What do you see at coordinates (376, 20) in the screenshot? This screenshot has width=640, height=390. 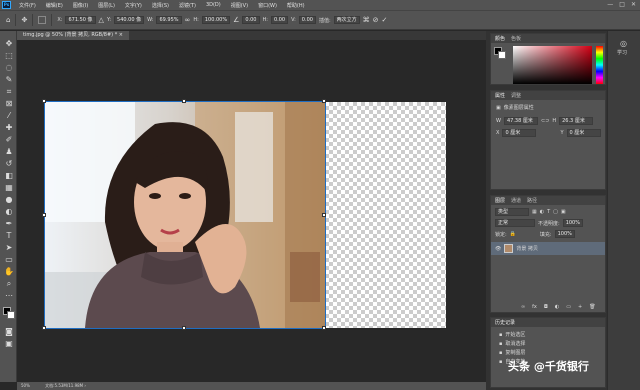 I see `cancel-transform-icon: ⊘` at bounding box center [376, 20].